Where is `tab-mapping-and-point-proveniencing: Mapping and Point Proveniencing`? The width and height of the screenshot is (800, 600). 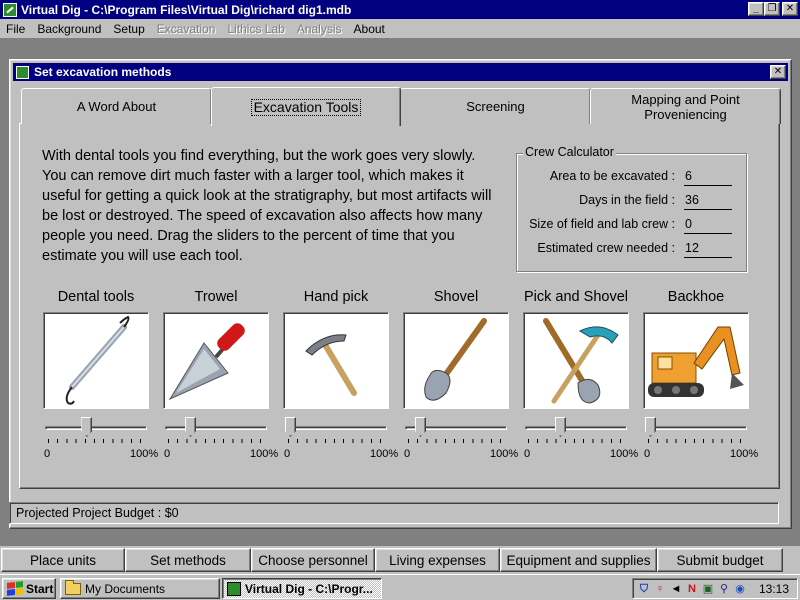
tab-mapping-and-point-proveniencing: Mapping and Point Proveniencing is located at coordinates (685, 106).